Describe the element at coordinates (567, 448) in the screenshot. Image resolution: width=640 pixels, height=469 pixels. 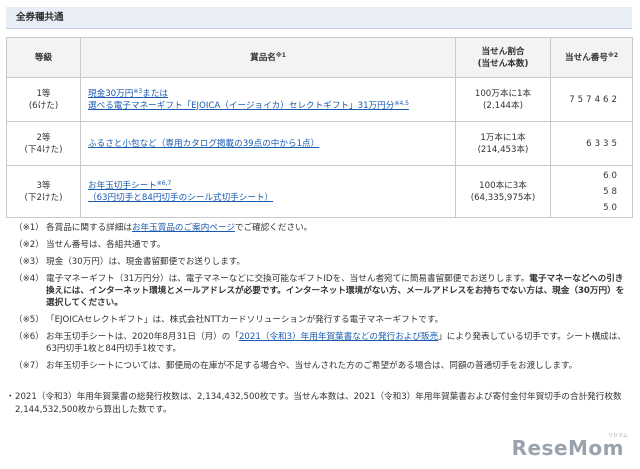
I see `resemom-logo: ReseMom` at that location.